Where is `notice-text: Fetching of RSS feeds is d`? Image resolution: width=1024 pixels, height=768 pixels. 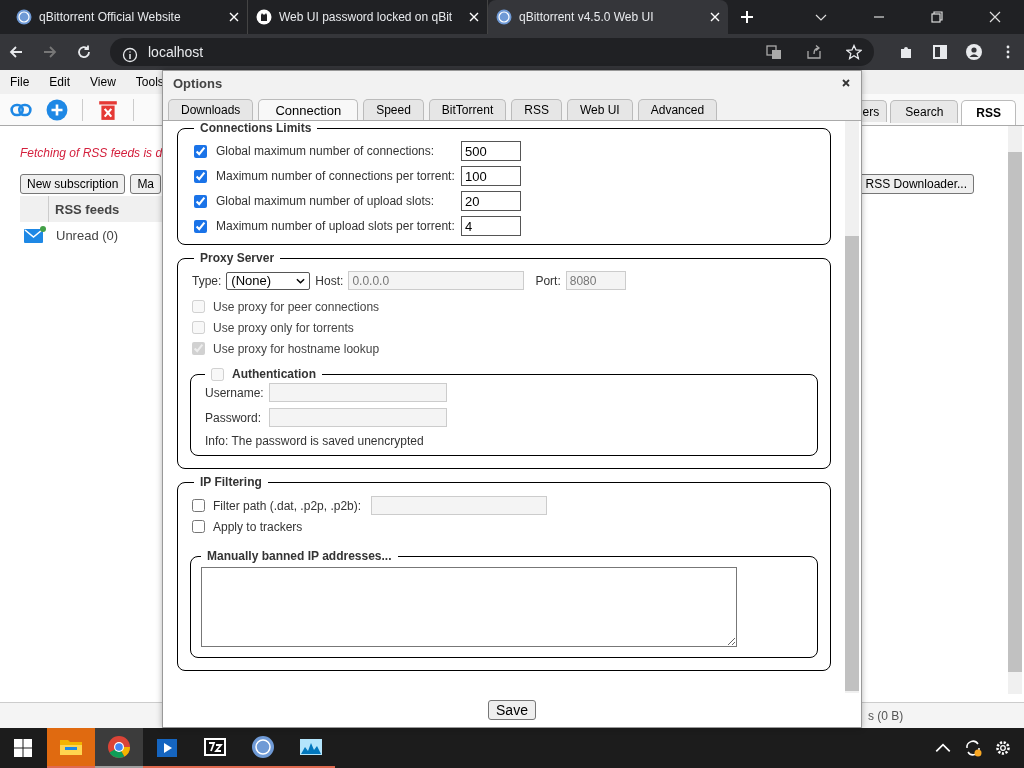
notice-text: Fetching of RSS feeds is d is located at coordinates (91, 153).